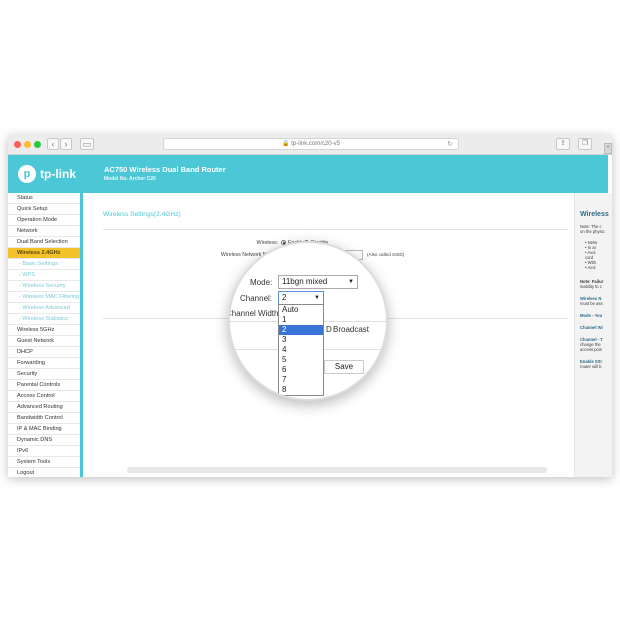  Describe the element at coordinates (284, 297) in the screenshot. I see `channel-value: 2` at that location.